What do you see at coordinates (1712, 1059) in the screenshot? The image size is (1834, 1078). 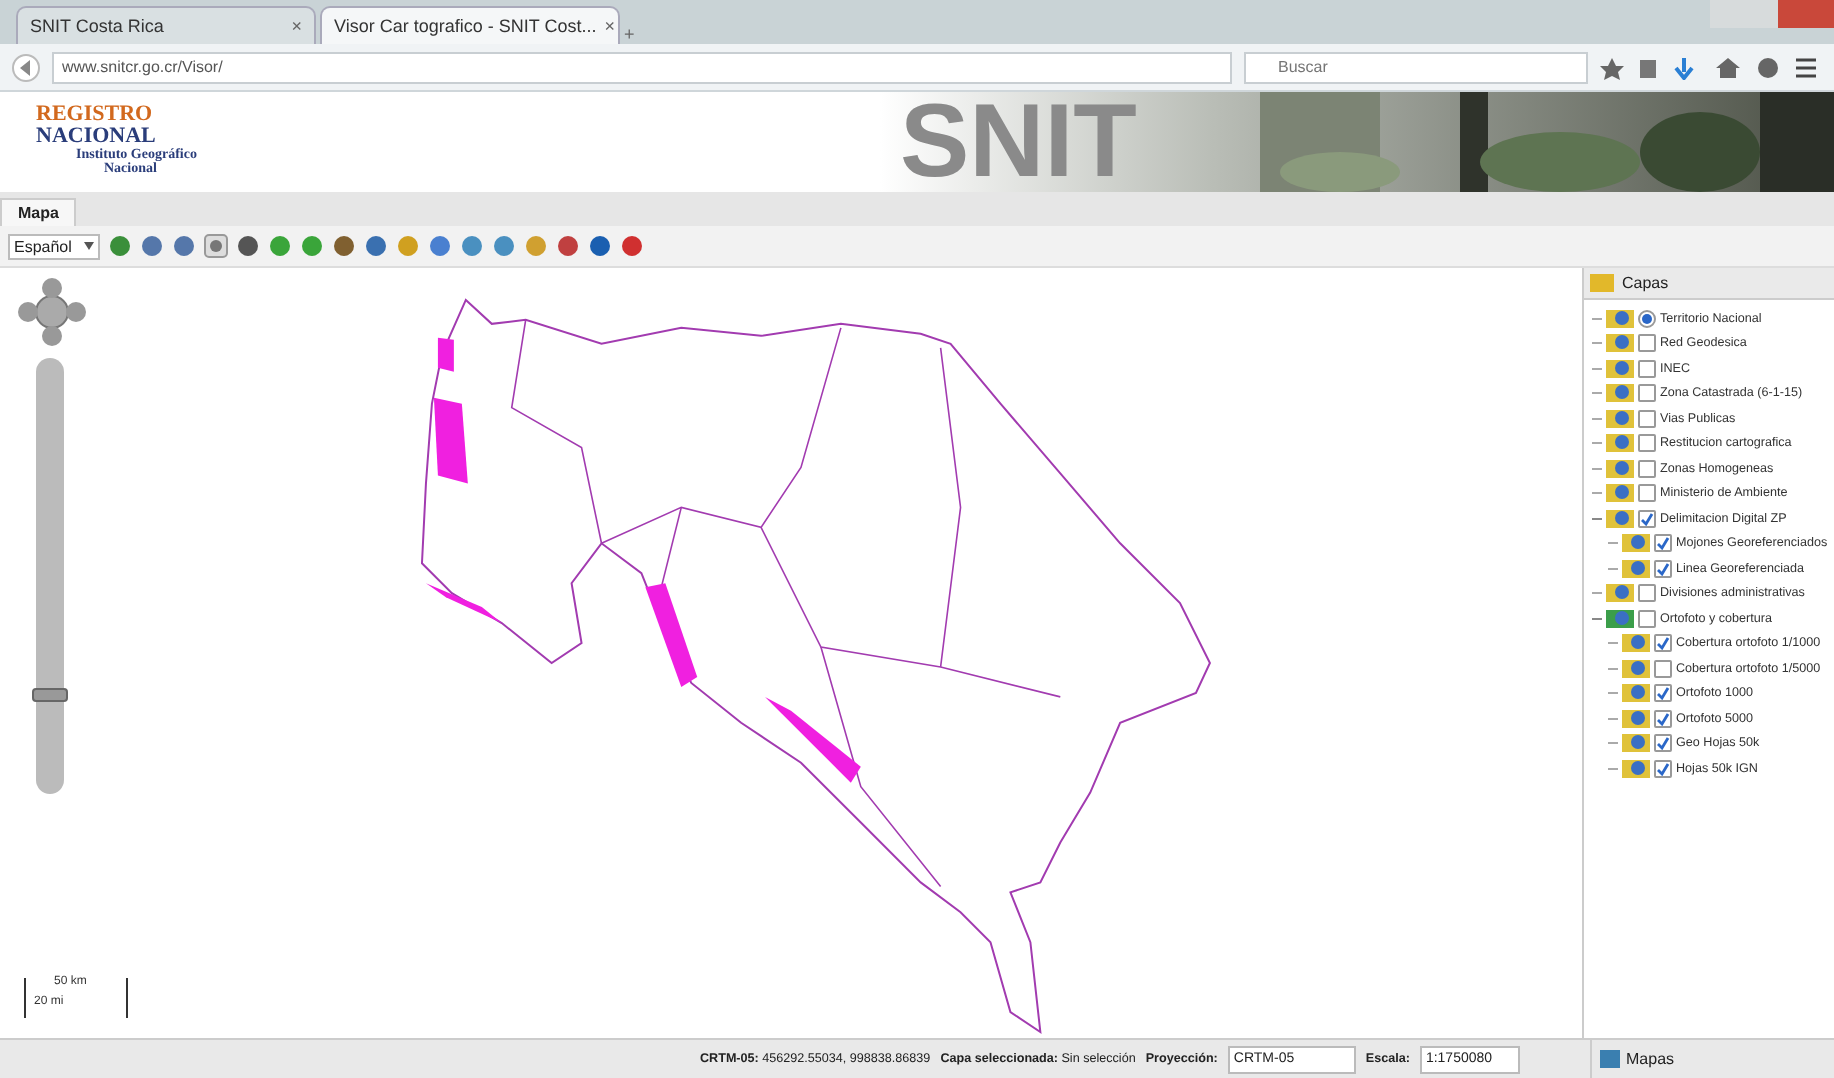 I see `maps-tab: Mapas` at bounding box center [1712, 1059].